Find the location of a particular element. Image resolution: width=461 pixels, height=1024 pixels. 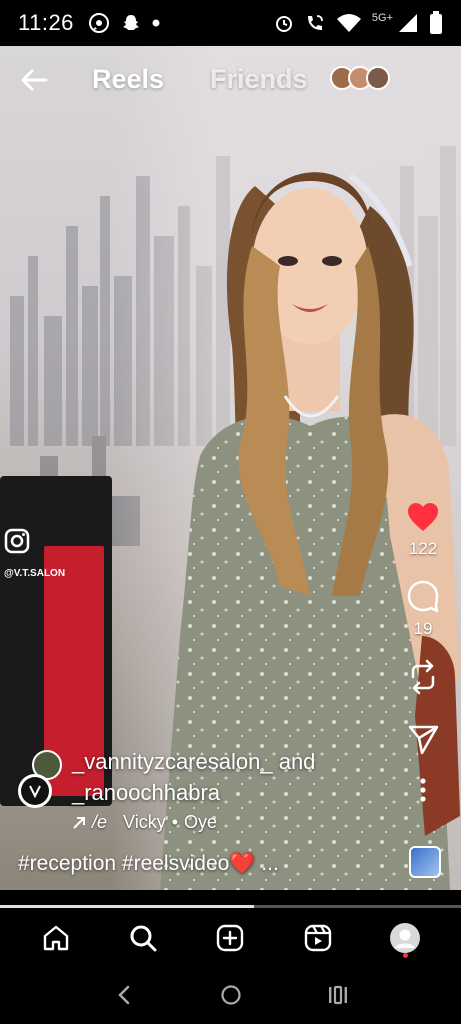

remix-button is located at coordinates (423, 677).